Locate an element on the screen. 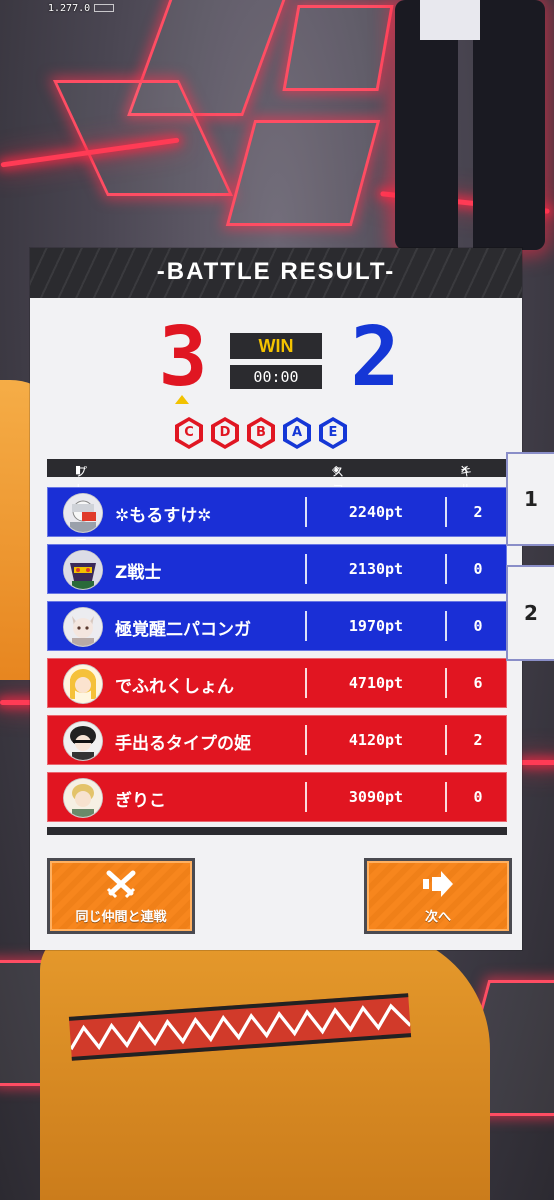 This screenshot has width=554, height=1200. table-row: ぎりこ 3090pt 0 is located at coordinates (277, 797).